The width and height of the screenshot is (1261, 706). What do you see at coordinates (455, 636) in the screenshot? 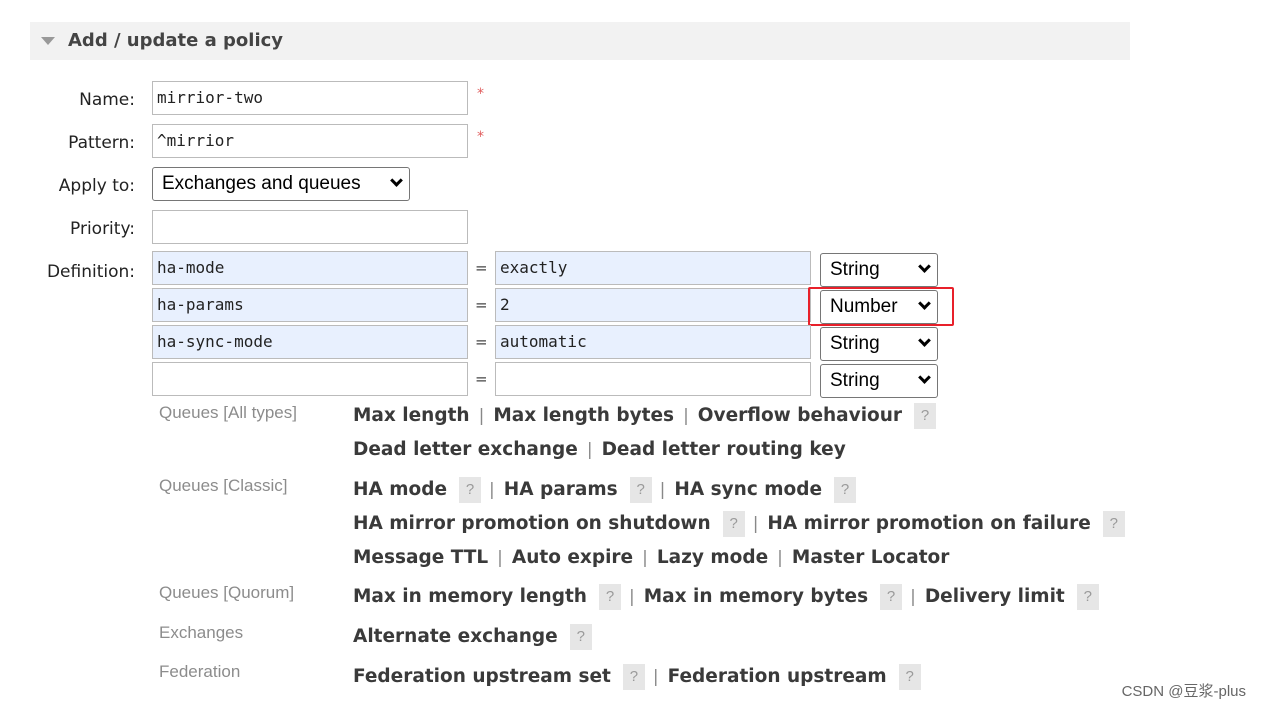
I see `alternate-exchange-link: Alternate exchange` at bounding box center [455, 636].